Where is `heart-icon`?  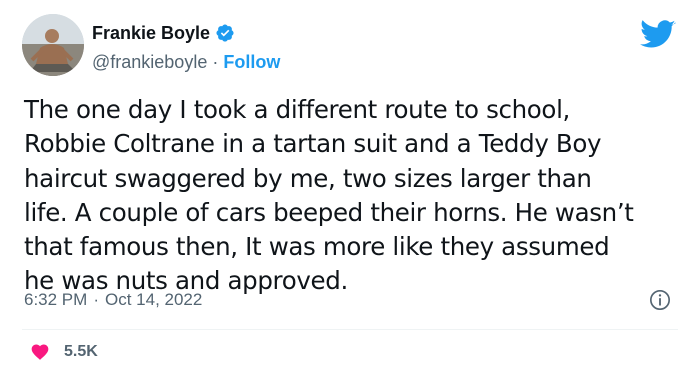 heart-icon is located at coordinates (40, 352).